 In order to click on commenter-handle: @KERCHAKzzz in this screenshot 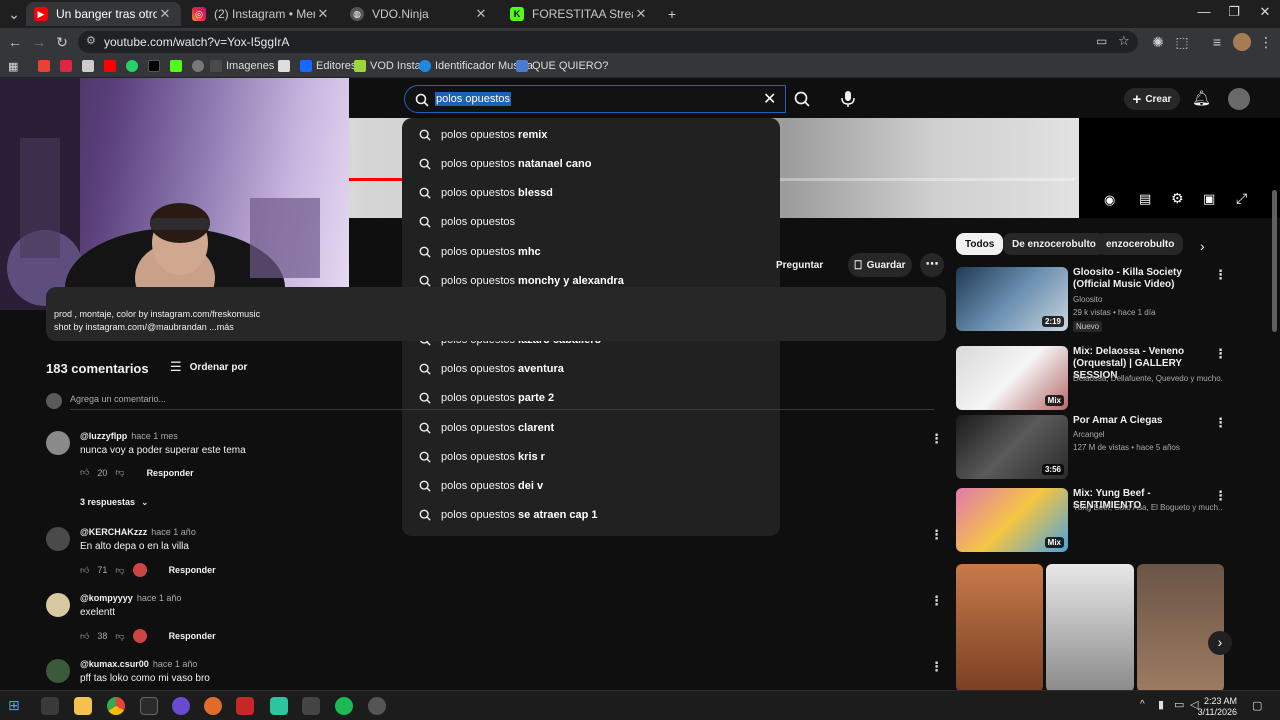, I will do `click(113, 532)`.